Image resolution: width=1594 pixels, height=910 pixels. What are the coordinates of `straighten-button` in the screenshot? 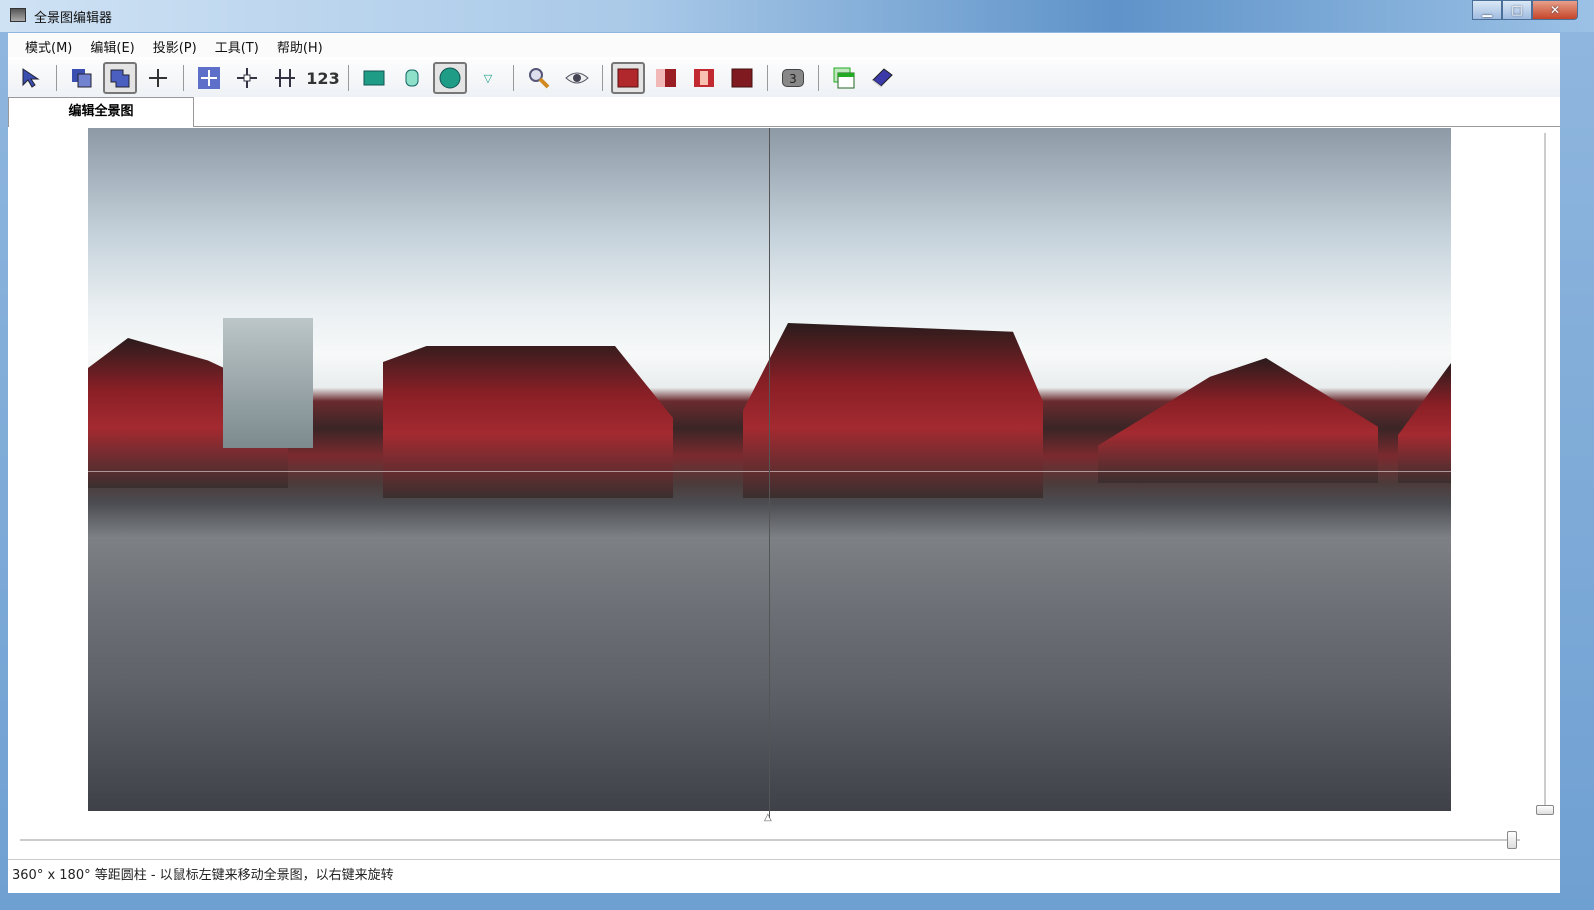 It's located at (285, 78).